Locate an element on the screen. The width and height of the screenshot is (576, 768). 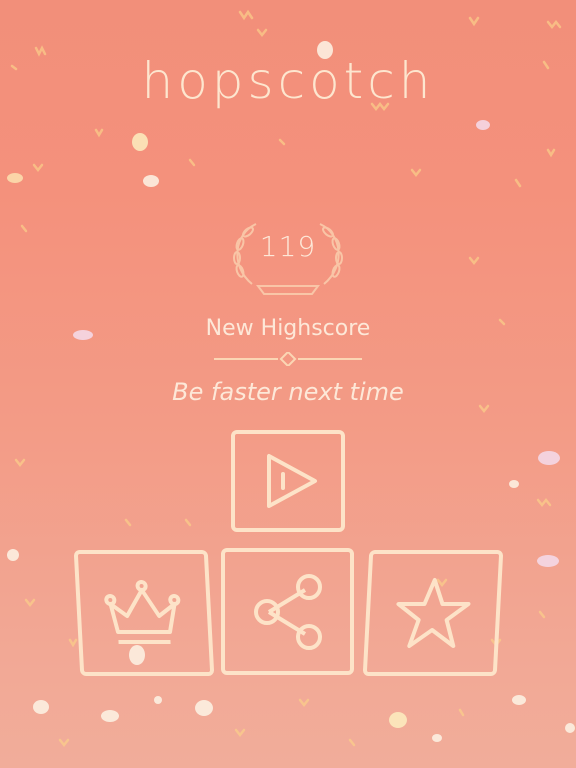
share-button is located at coordinates (287, 611).